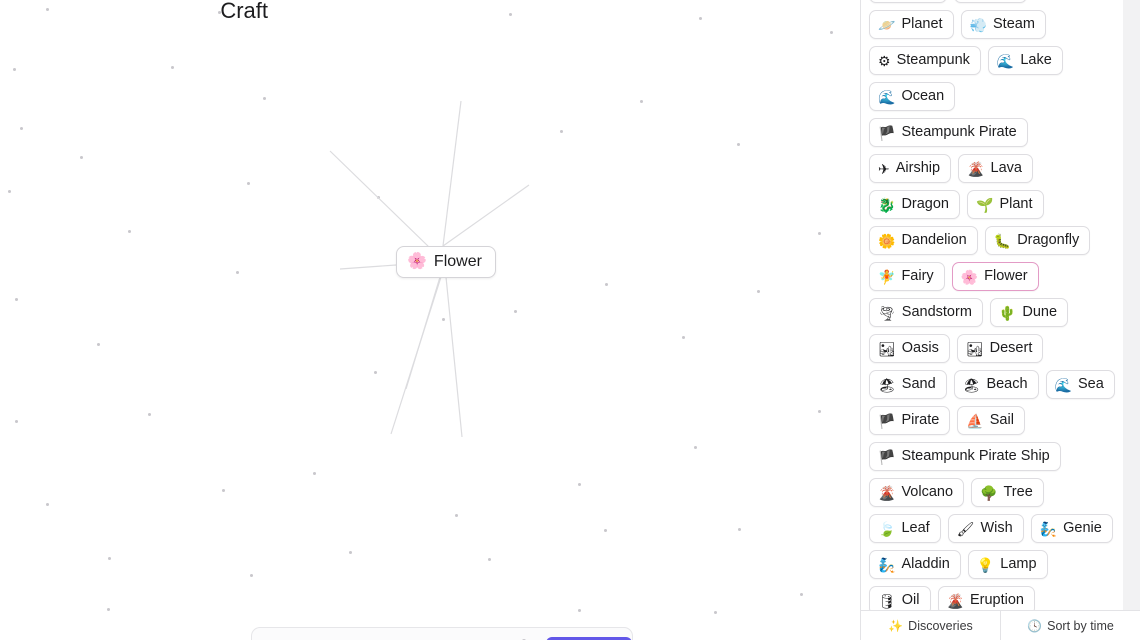 The width and height of the screenshot is (1140, 640). What do you see at coordinates (1025, 60) in the screenshot?
I see `sidebar-item-lake: 🌊 Lake` at bounding box center [1025, 60].